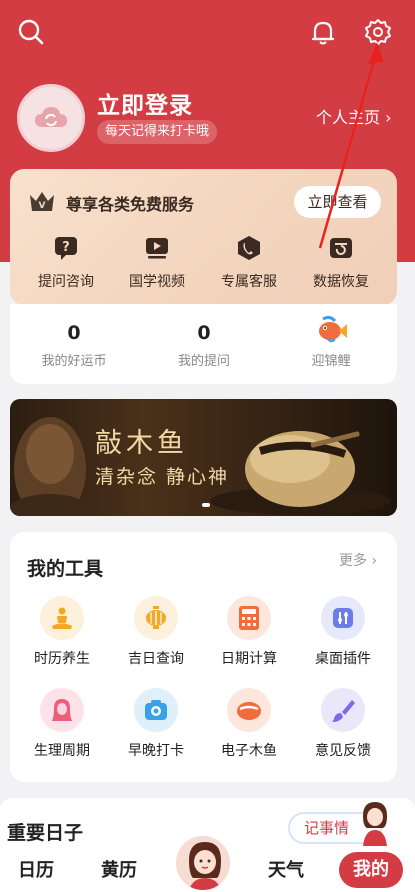  Describe the element at coordinates (341, 248) in the screenshot. I see `data-restore-icon` at that location.